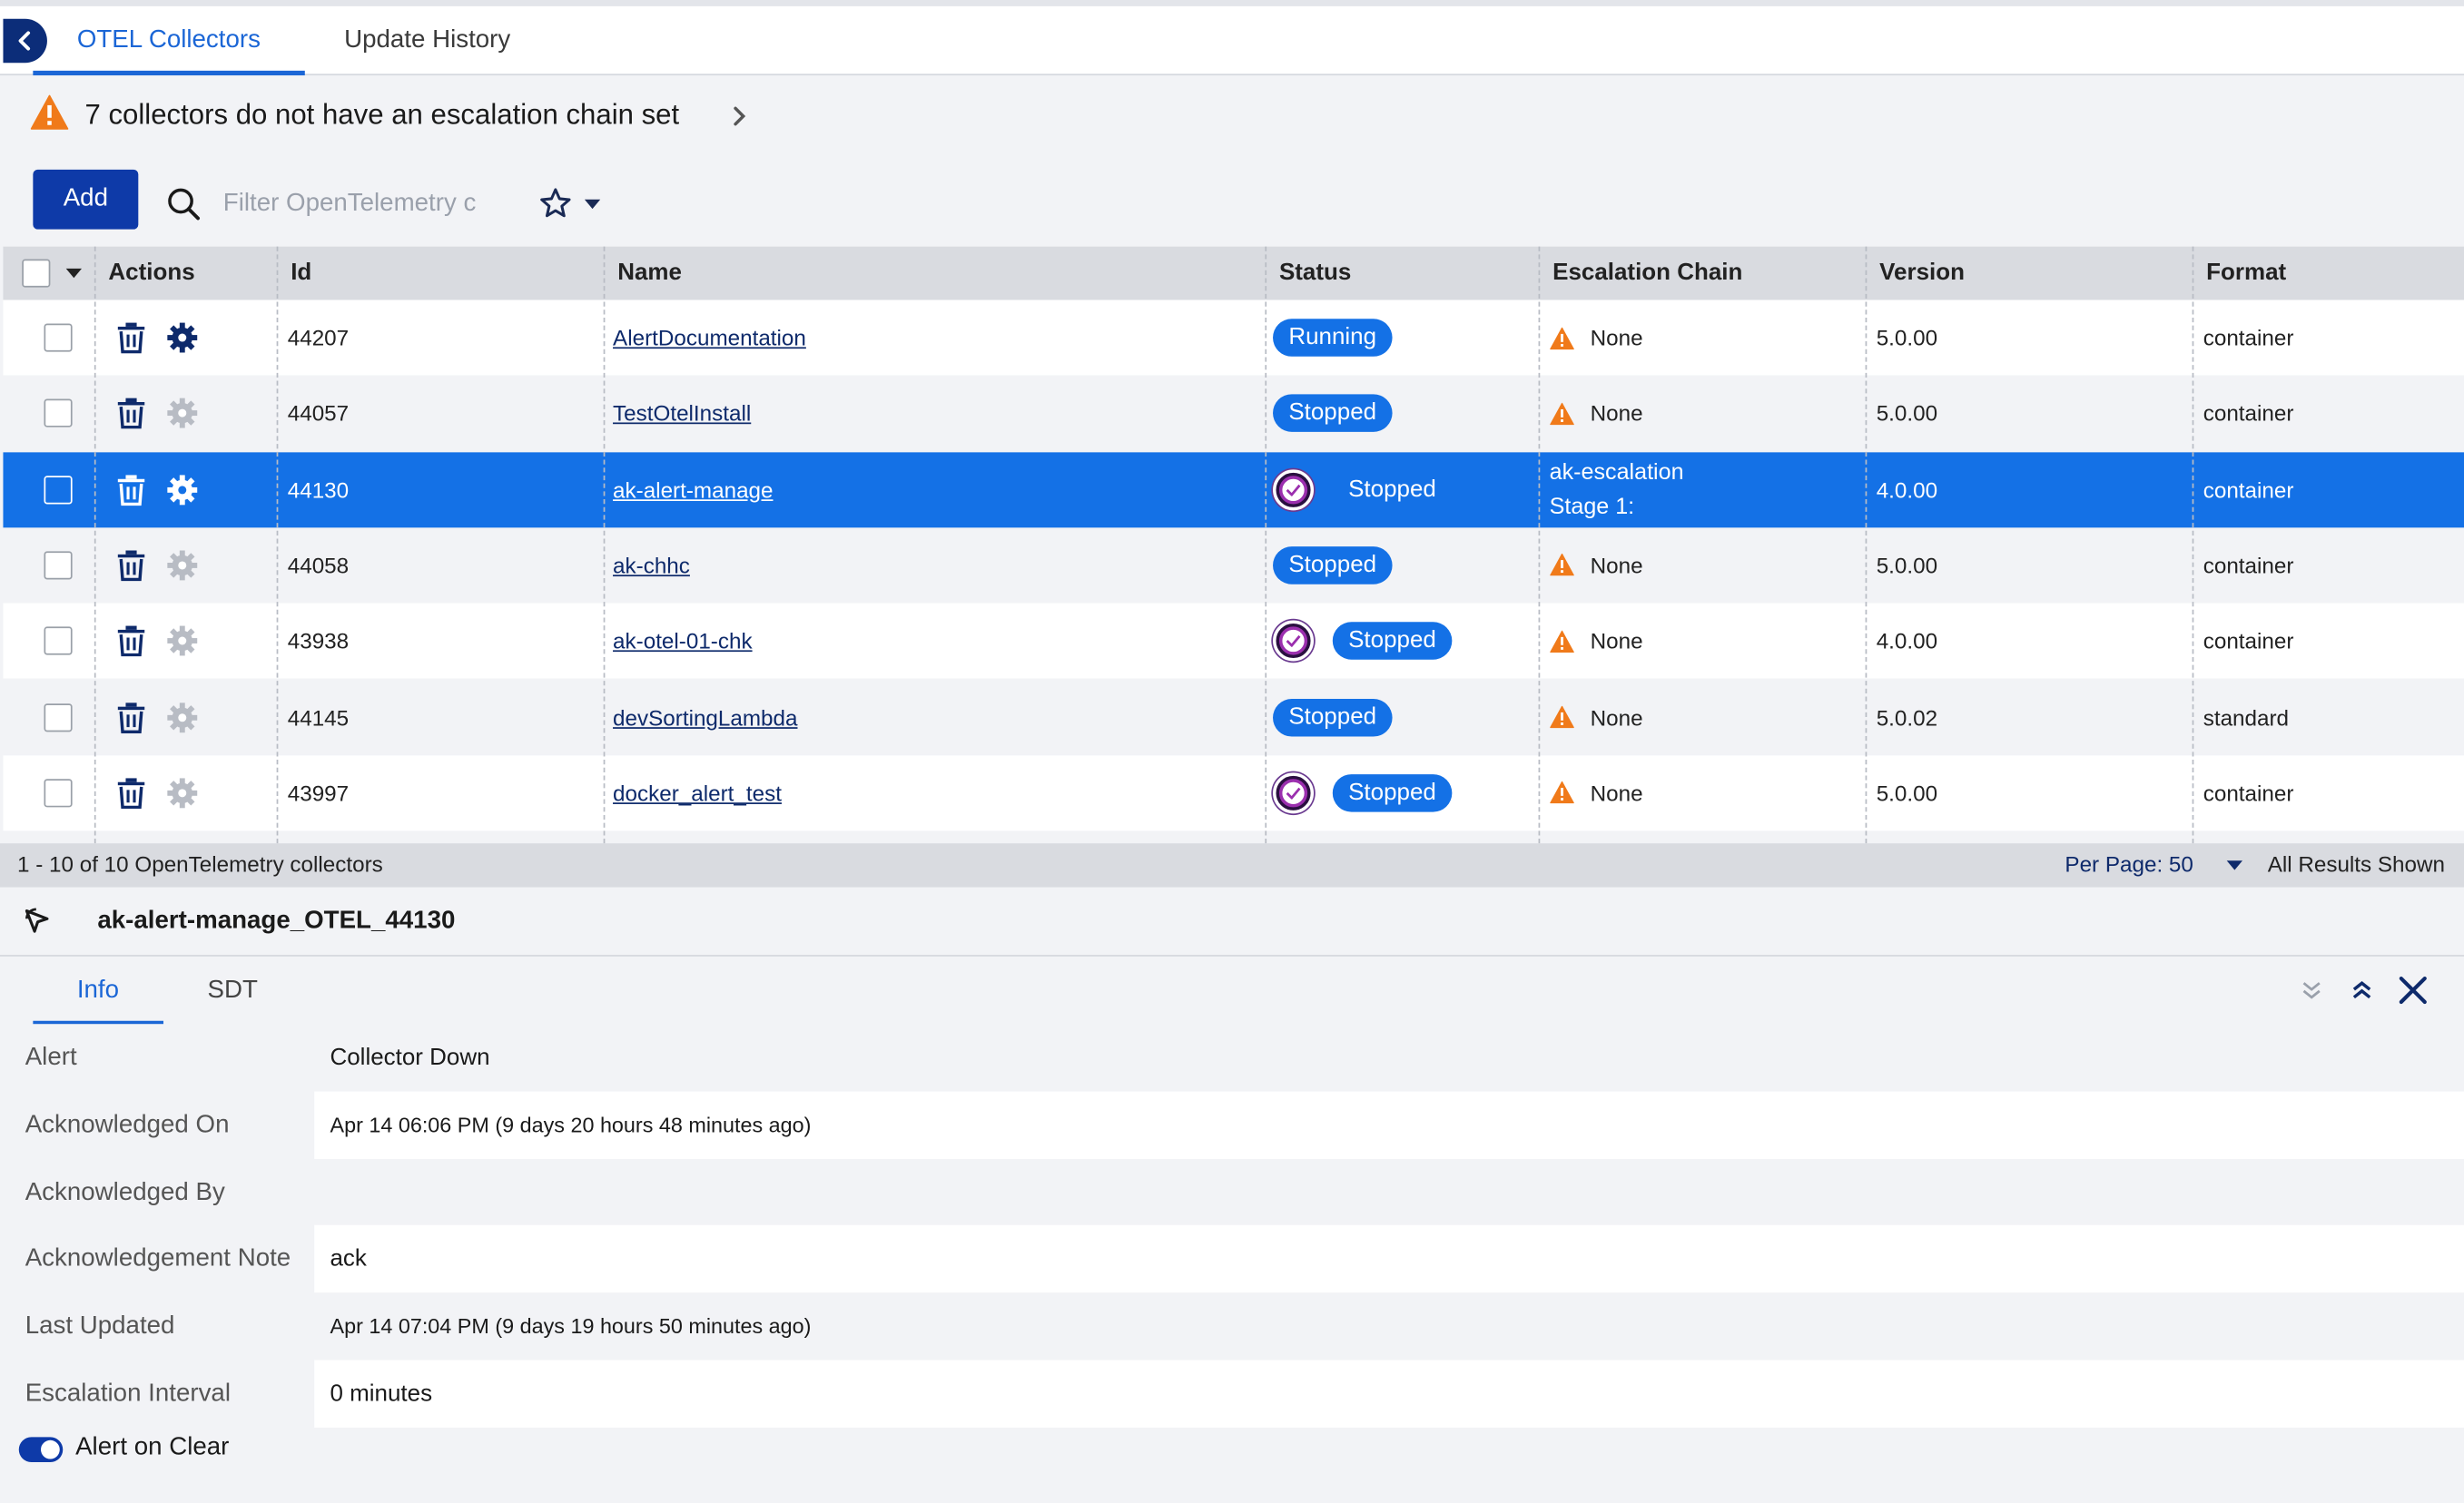  I want to click on tab-otel-collectors: OTEL Collectors, so click(169, 41).